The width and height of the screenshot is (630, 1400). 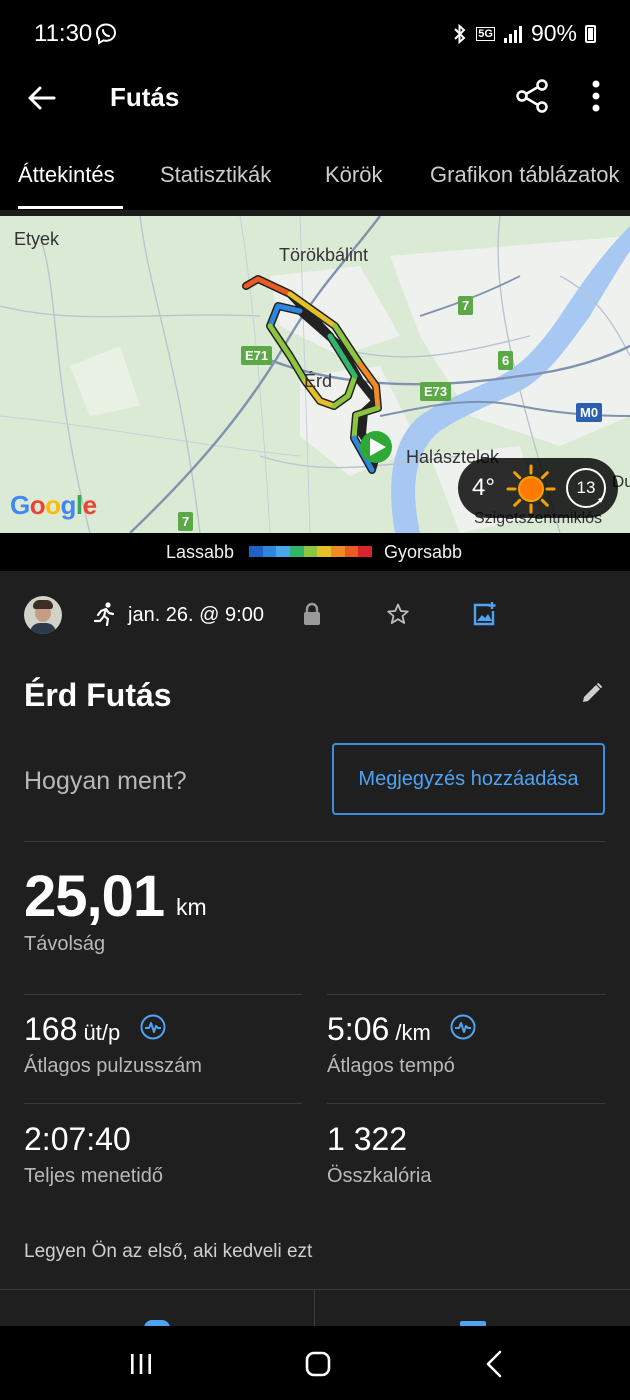 What do you see at coordinates (524, 33) in the screenshot?
I see `status-right: 5G 90%` at bounding box center [524, 33].